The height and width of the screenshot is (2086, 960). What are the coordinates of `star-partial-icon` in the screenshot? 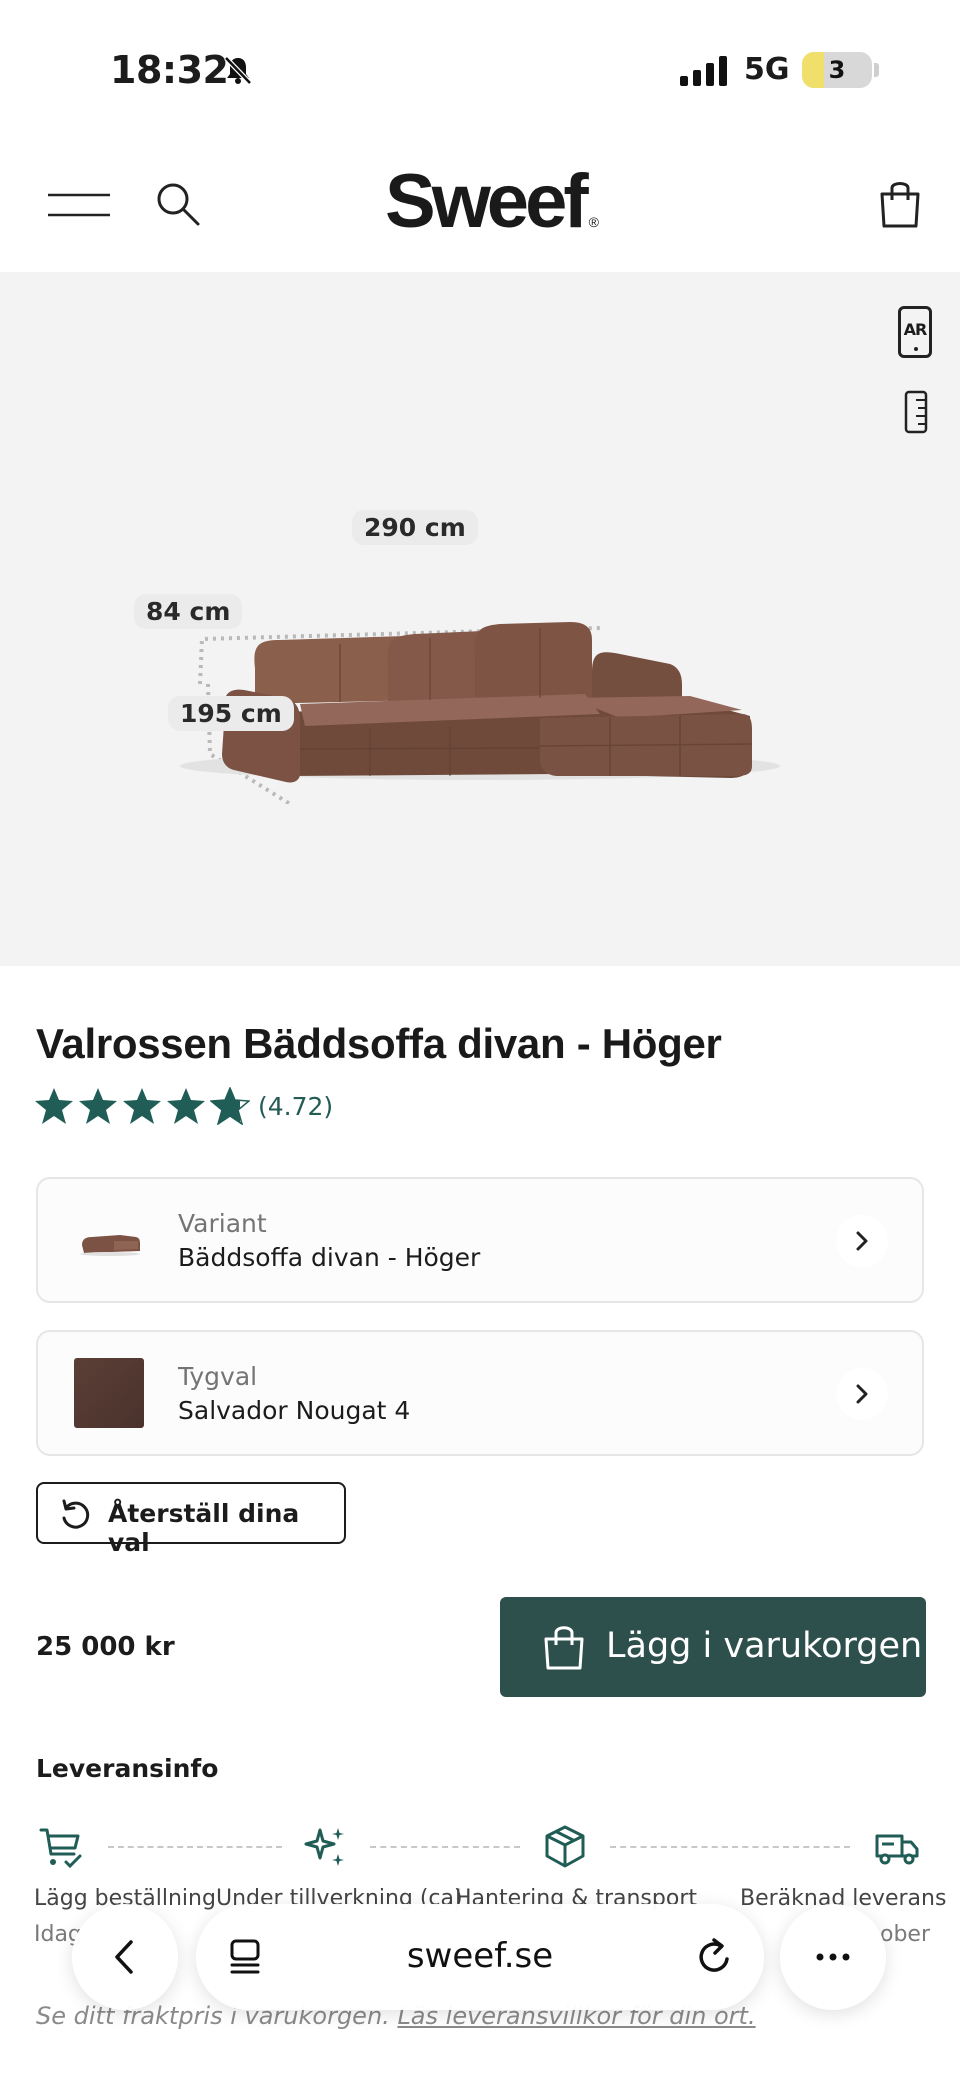 It's located at (230, 1106).